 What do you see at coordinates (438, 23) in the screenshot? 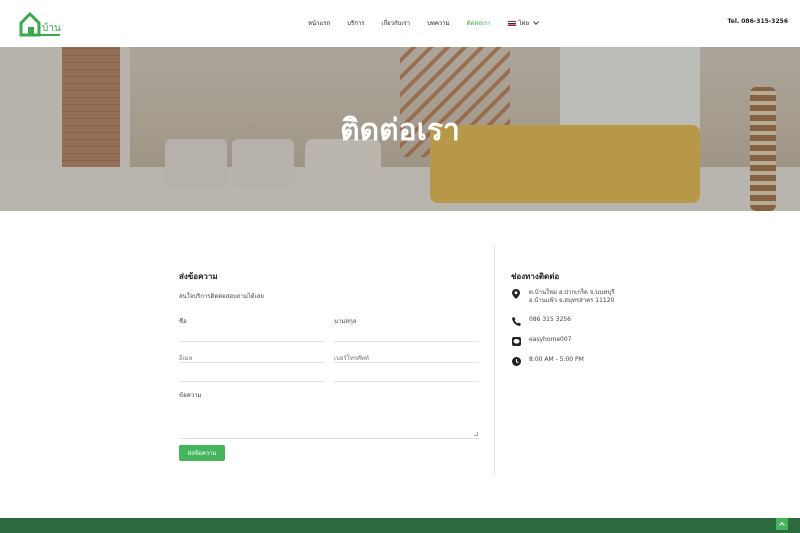
I see `nav-articles: บทความ` at bounding box center [438, 23].